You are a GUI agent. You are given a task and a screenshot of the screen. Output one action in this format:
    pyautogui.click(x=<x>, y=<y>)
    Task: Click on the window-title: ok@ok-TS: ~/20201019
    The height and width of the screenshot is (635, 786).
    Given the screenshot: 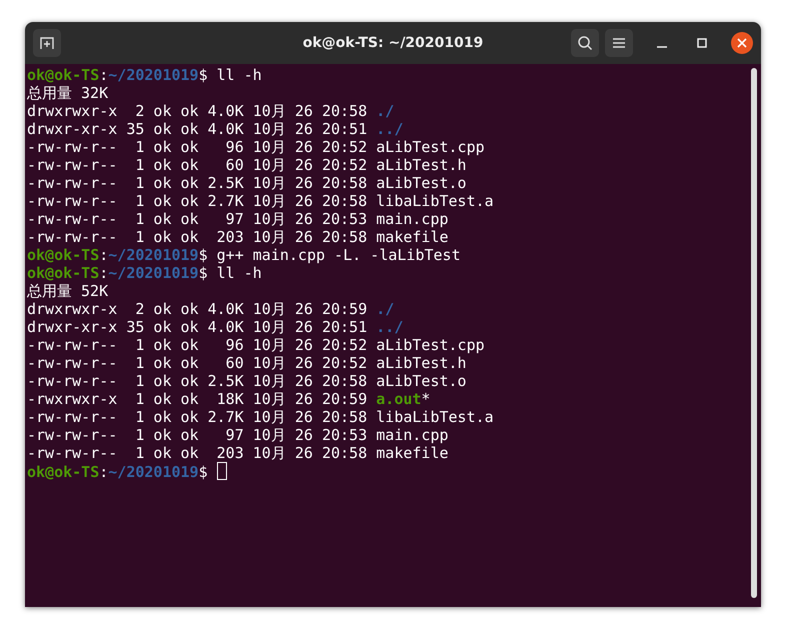 What is the action you would take?
    pyautogui.click(x=393, y=43)
    